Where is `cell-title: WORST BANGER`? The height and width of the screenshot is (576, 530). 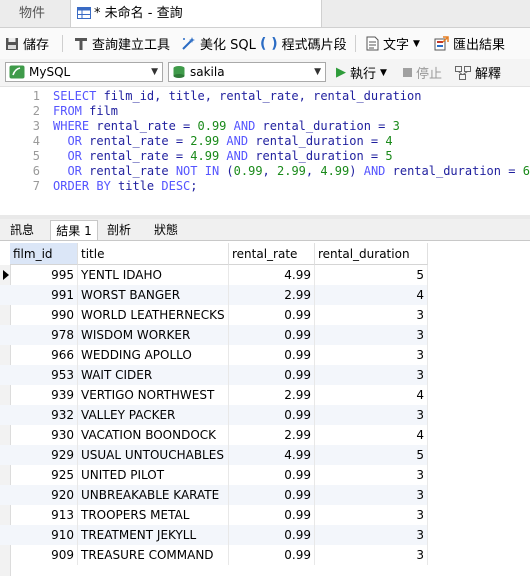 cell-title: WORST BANGER is located at coordinates (153, 295).